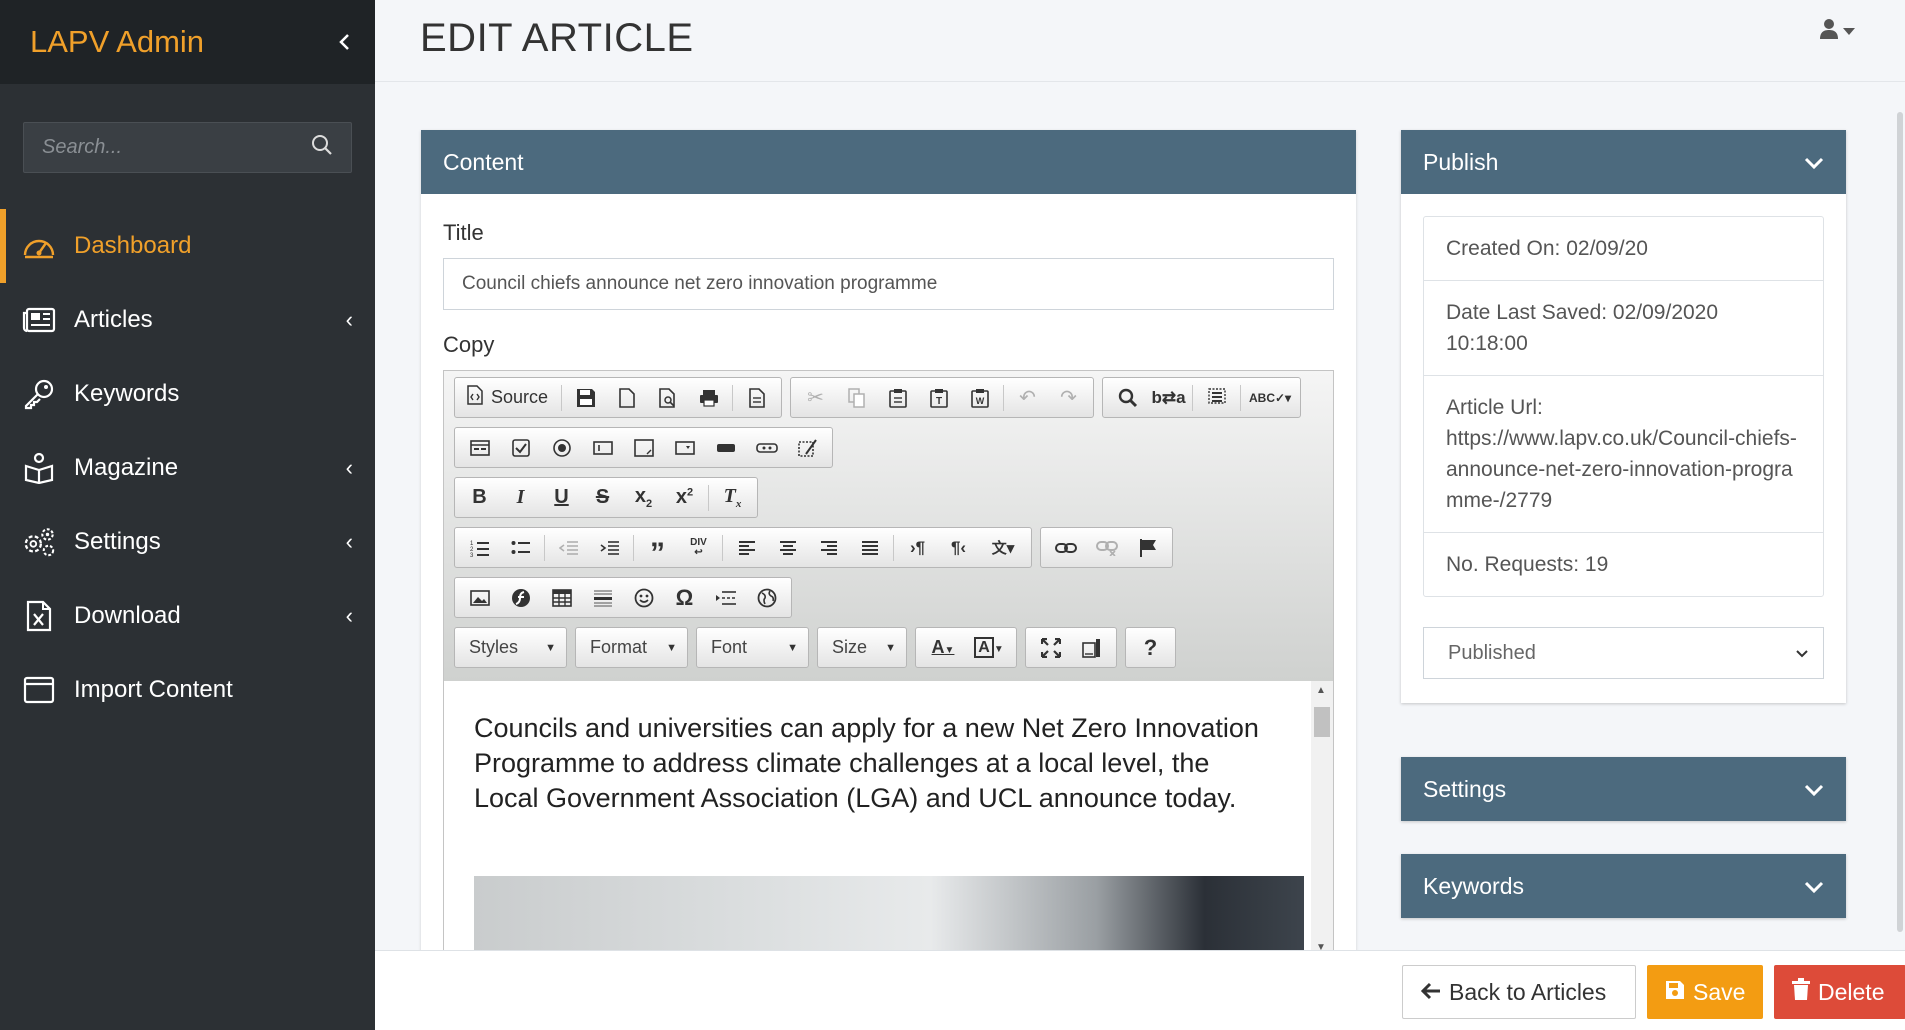 The height and width of the screenshot is (1030, 1905). What do you see at coordinates (989, 647) in the screenshot?
I see `bg-color-button: A ▼` at bounding box center [989, 647].